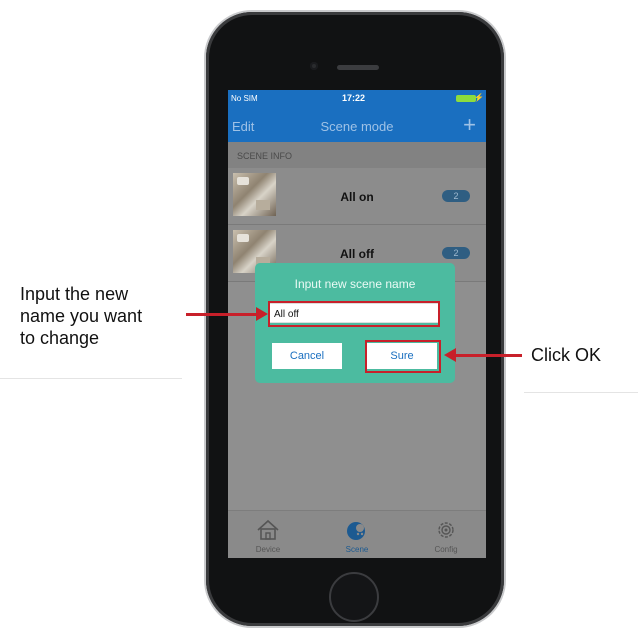  I want to click on arrow-to-sure, so click(489, 355).